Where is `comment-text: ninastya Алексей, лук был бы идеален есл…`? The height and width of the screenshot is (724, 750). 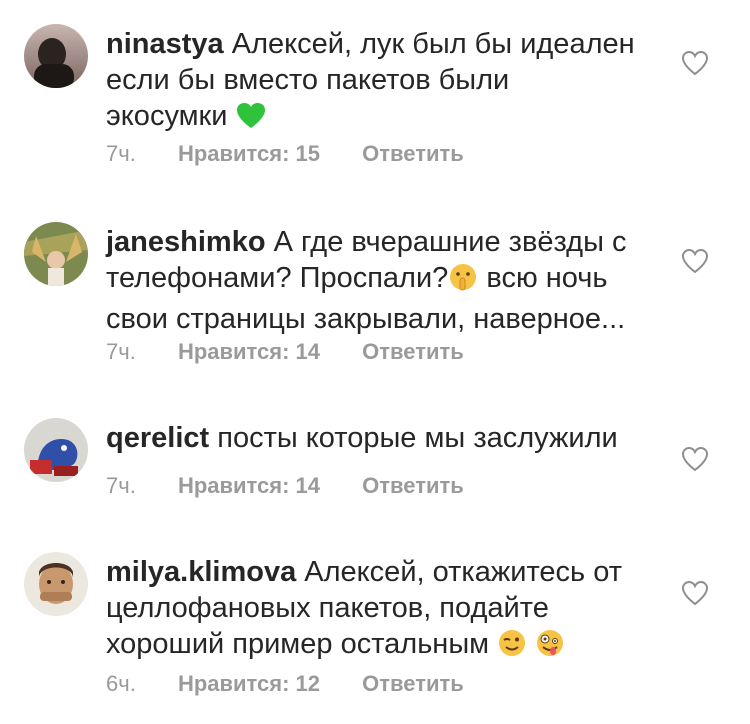
comment-text: ninastya Алексей, лук был бы идеален есл… is located at coordinates (376, 82).